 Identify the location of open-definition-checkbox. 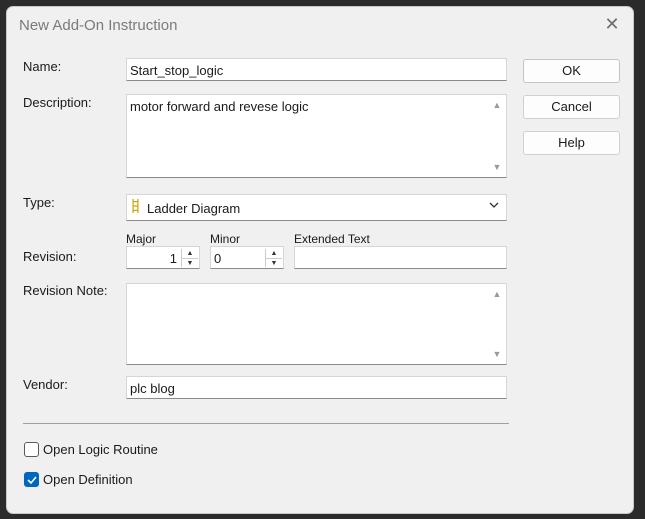
(31, 479).